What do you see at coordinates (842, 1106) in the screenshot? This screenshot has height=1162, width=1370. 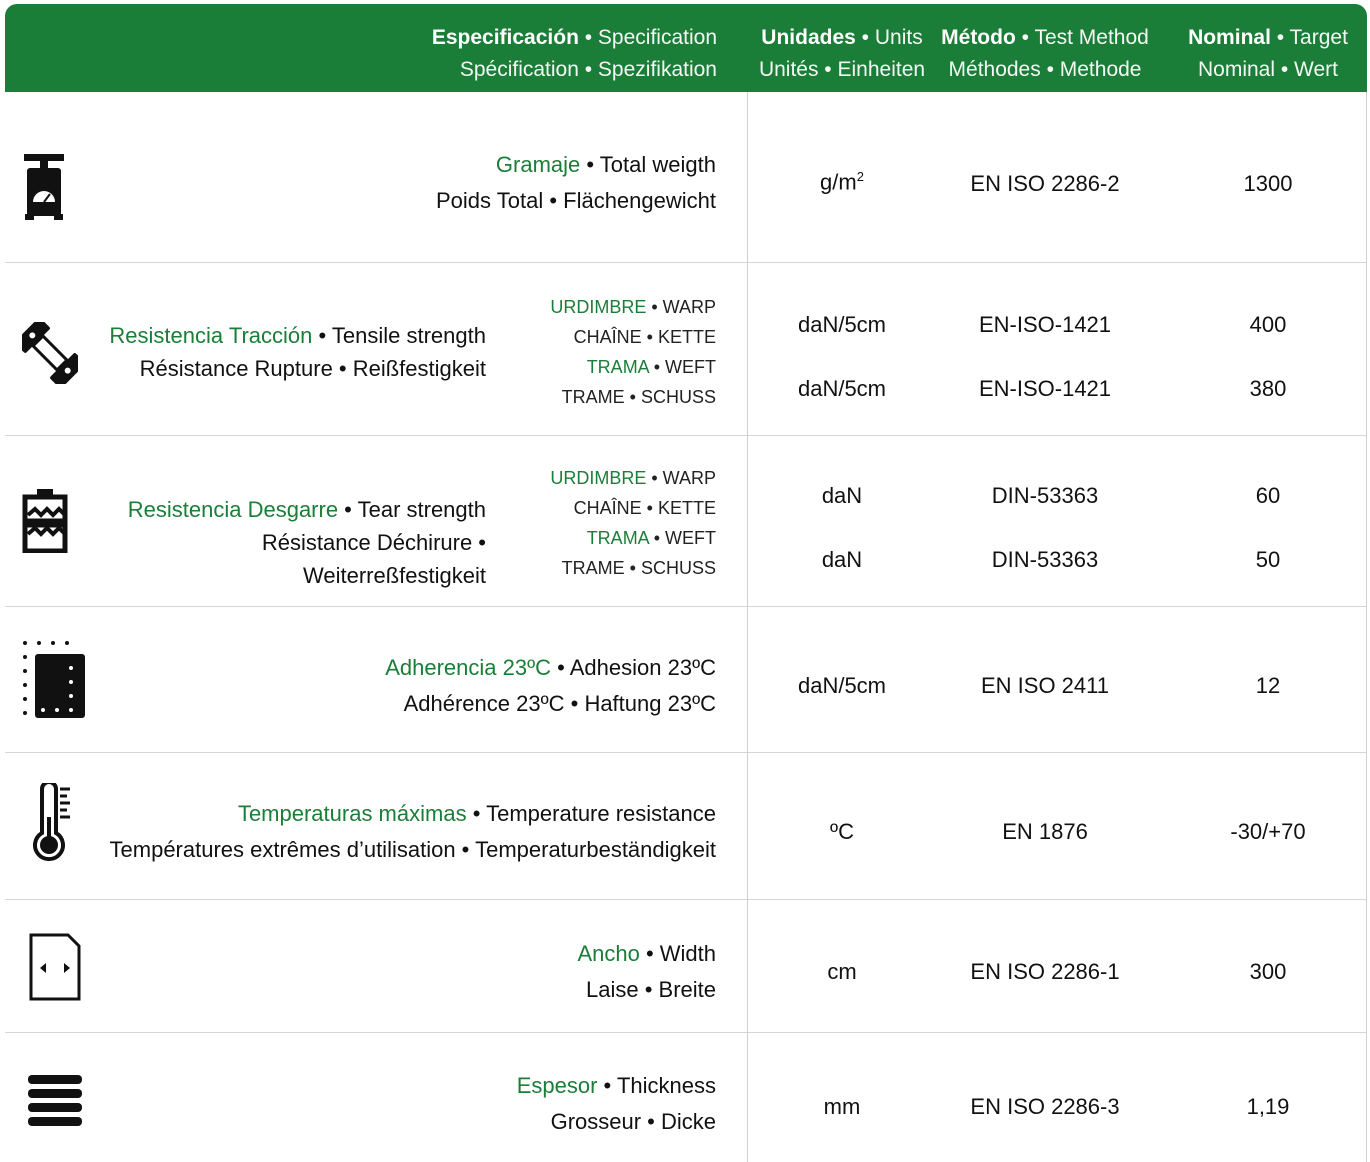 I see `unit-value: mm` at bounding box center [842, 1106].